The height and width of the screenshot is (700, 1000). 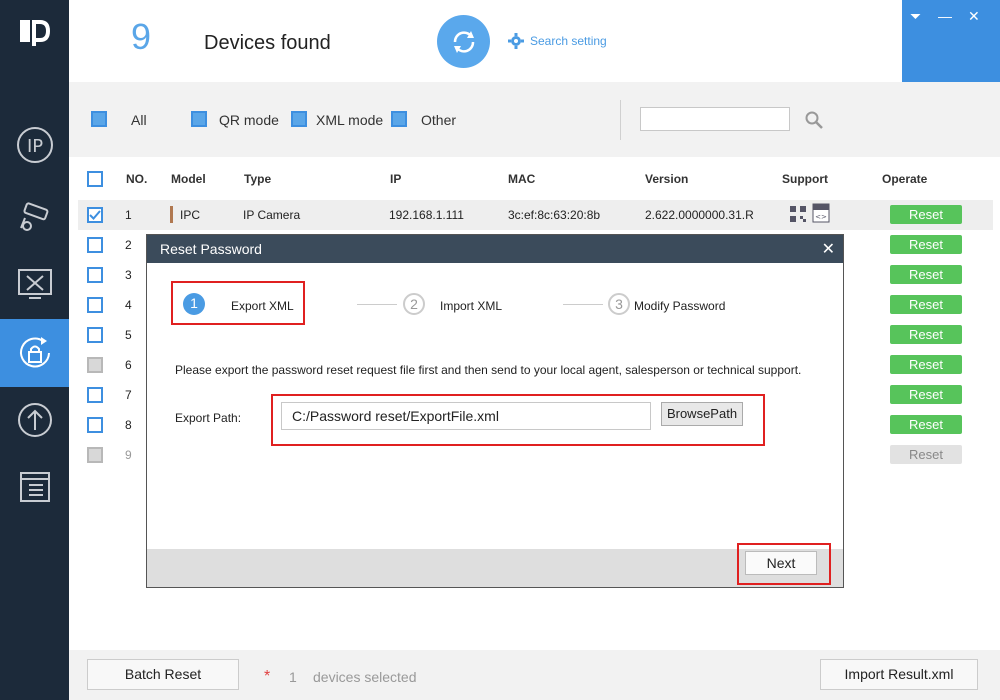 I want to click on password-reset-icon, so click(x=34, y=353).